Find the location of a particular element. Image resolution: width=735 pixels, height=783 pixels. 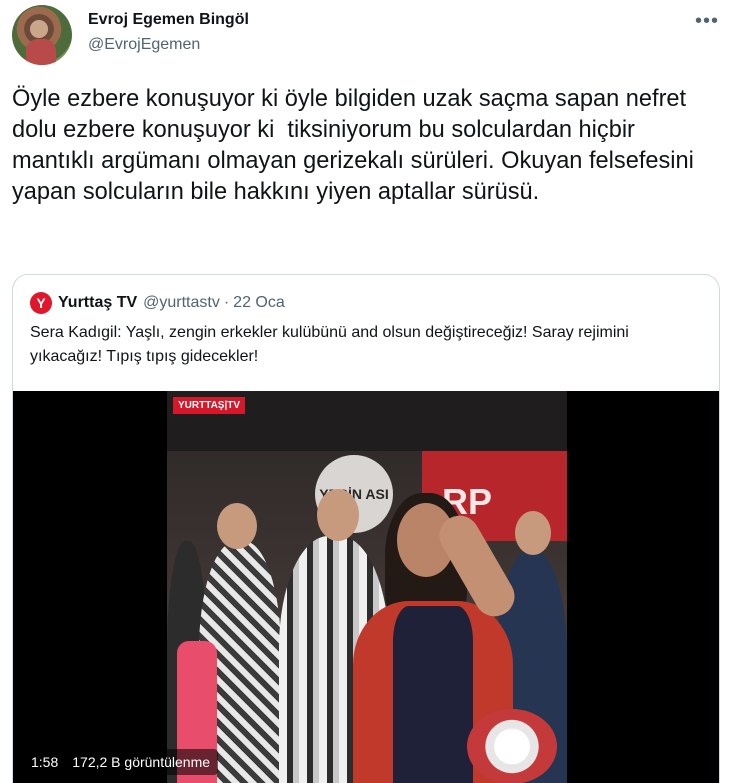

channel-watermark: YURTTAŞ|TV is located at coordinates (209, 405).